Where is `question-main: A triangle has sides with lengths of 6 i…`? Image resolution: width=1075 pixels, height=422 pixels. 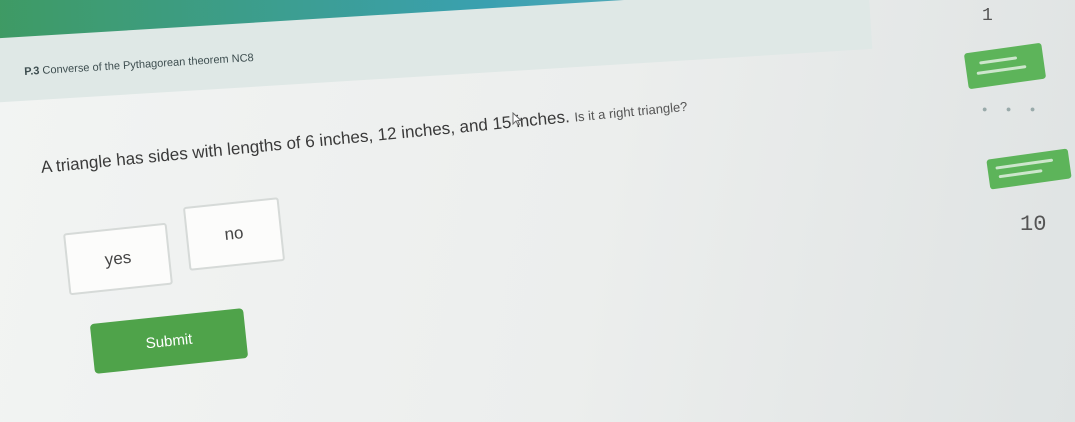
question-main: A triangle has sides with lengths of 6 i… is located at coordinates (305, 142).